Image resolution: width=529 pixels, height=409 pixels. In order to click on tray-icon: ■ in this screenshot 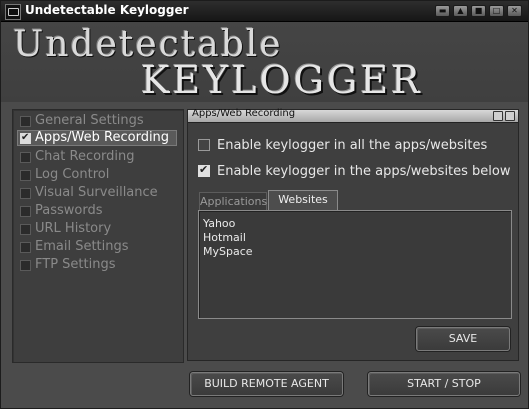, I will do `click(478, 11)`.